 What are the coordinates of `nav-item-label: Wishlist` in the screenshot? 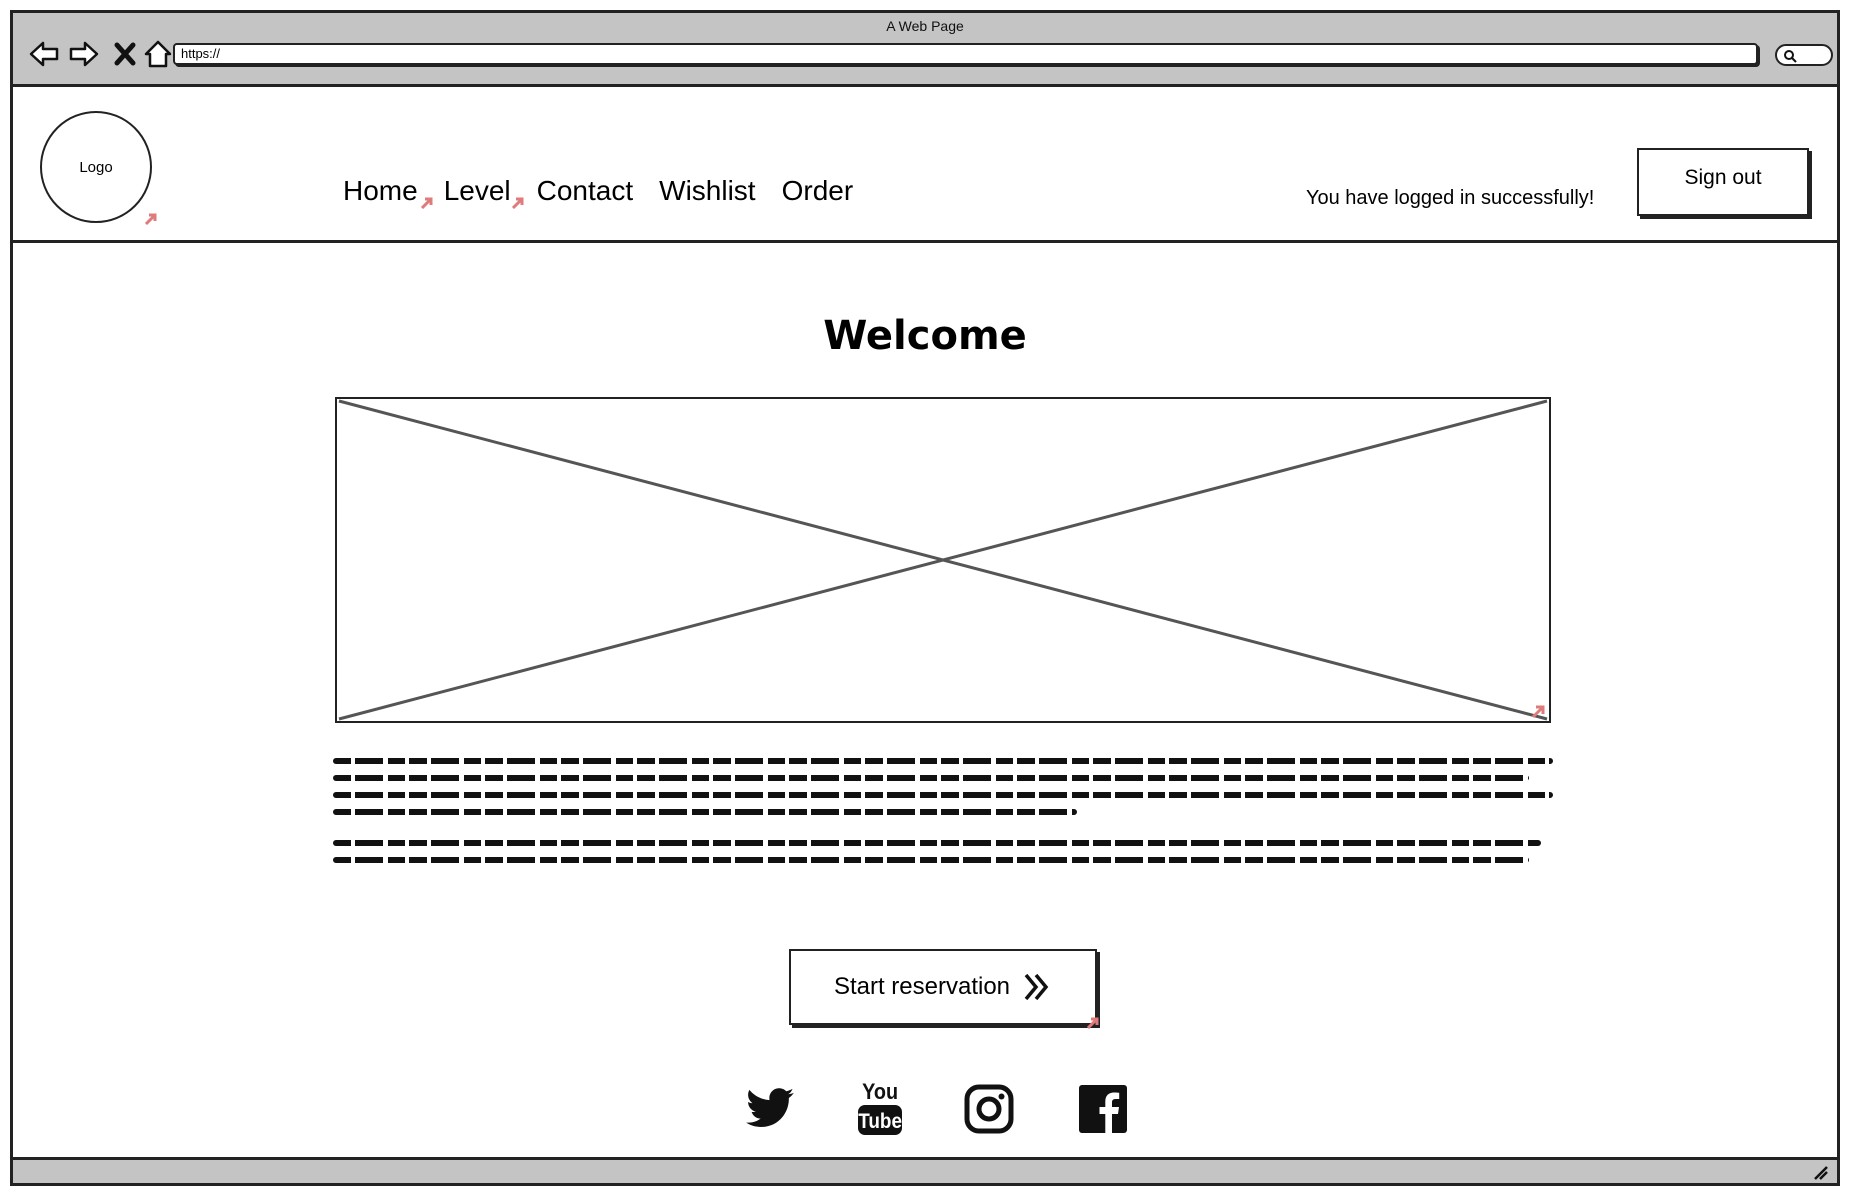 It's located at (707, 190).